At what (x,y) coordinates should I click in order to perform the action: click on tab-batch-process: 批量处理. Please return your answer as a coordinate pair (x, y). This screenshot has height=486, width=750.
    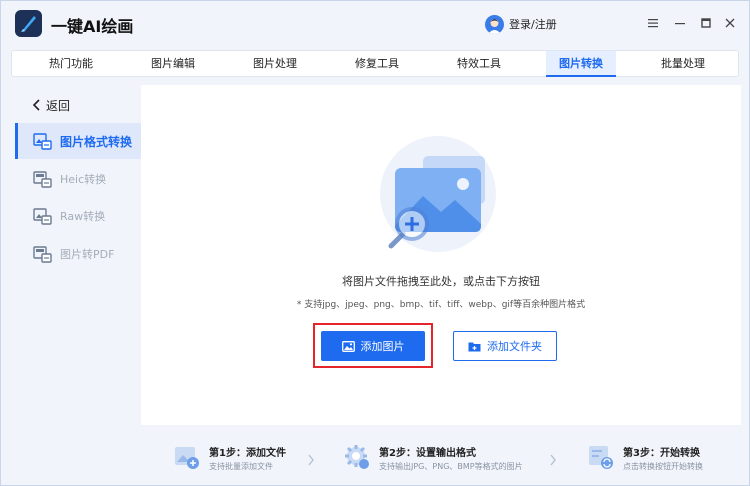
    Looking at the image, I should click on (683, 63).